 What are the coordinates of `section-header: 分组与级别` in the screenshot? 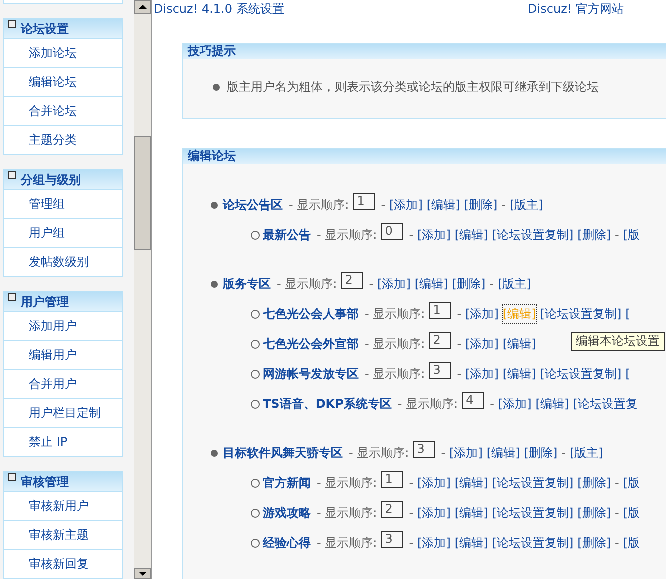 It's located at (63, 179).